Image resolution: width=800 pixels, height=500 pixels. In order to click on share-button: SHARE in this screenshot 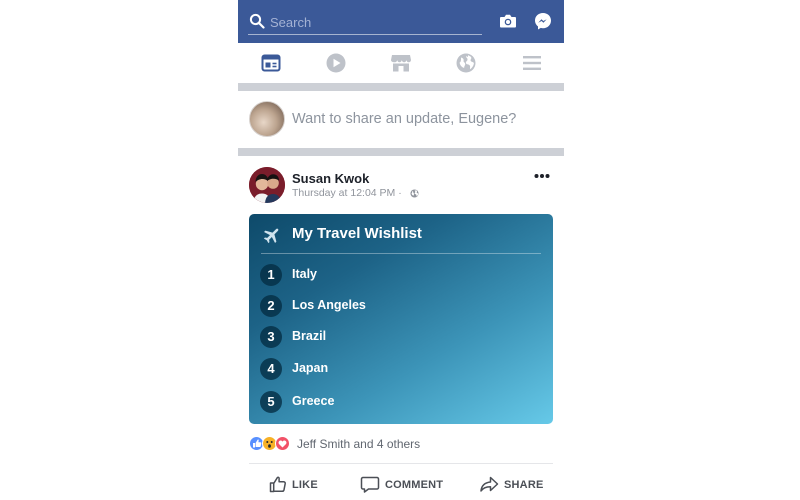, I will do `click(511, 485)`.